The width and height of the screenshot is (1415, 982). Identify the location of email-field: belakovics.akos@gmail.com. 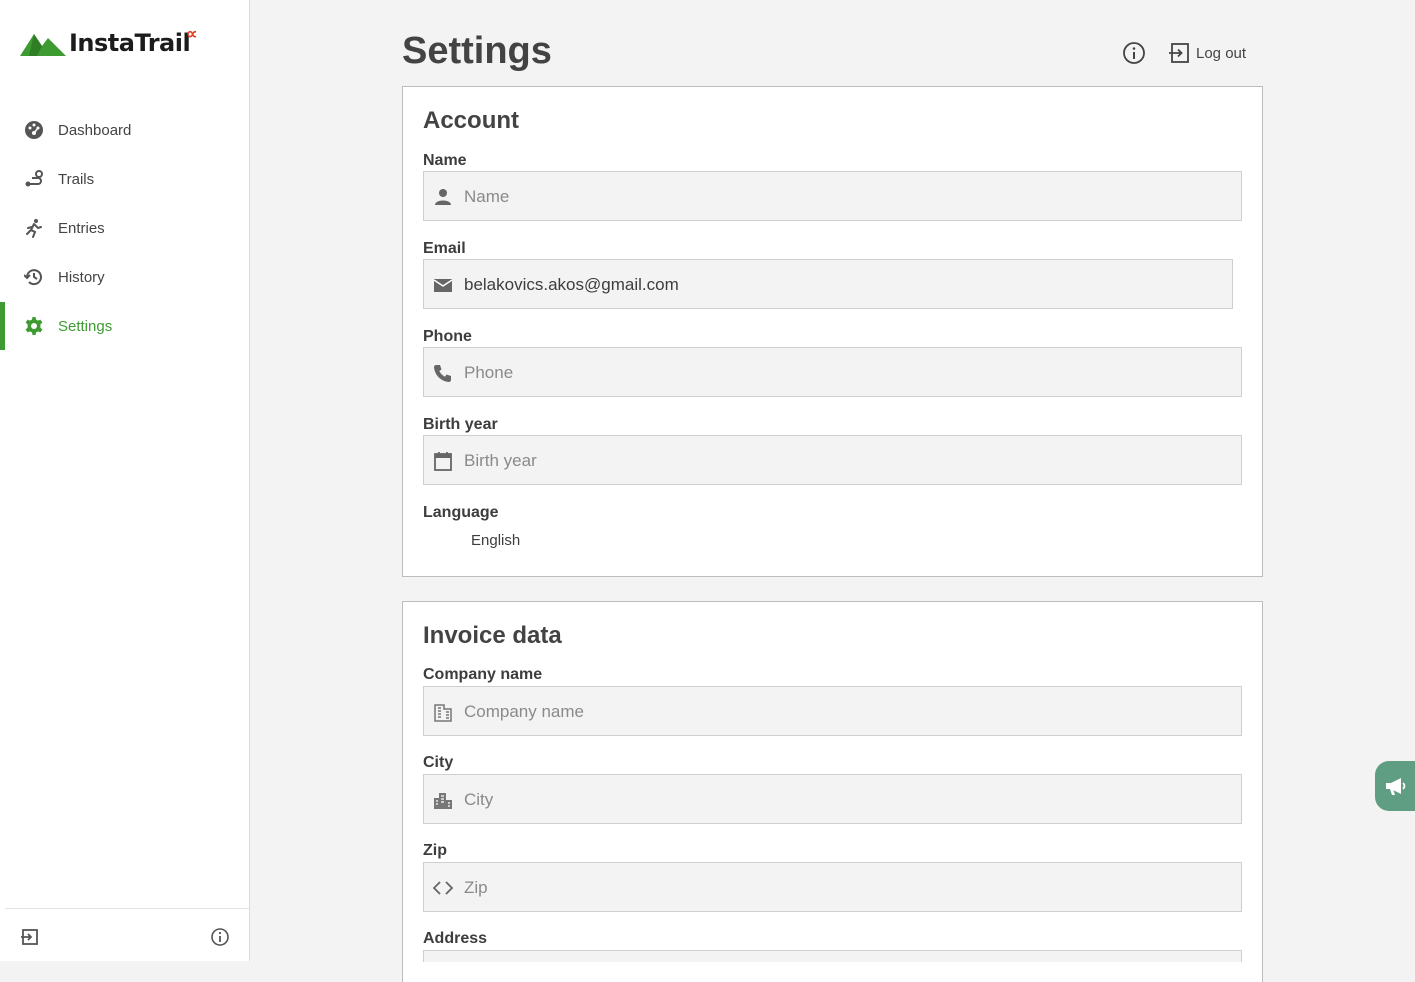
(828, 284).